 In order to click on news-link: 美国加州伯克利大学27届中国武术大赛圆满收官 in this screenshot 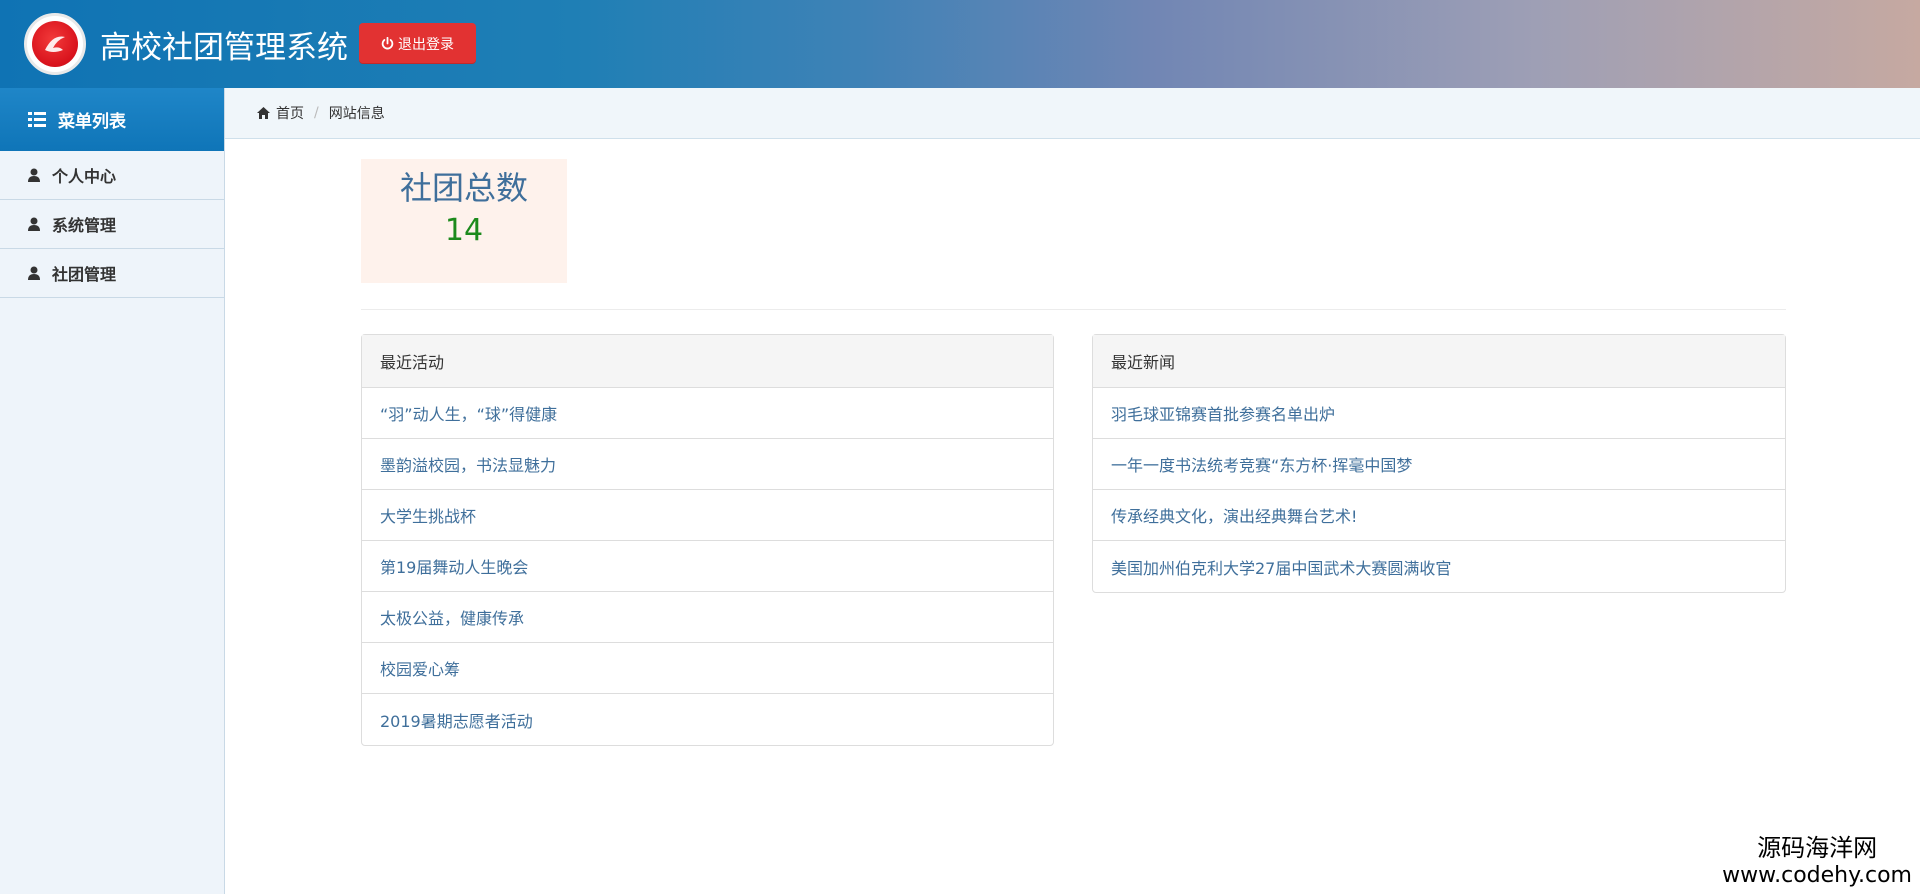, I will do `click(1439, 566)`.